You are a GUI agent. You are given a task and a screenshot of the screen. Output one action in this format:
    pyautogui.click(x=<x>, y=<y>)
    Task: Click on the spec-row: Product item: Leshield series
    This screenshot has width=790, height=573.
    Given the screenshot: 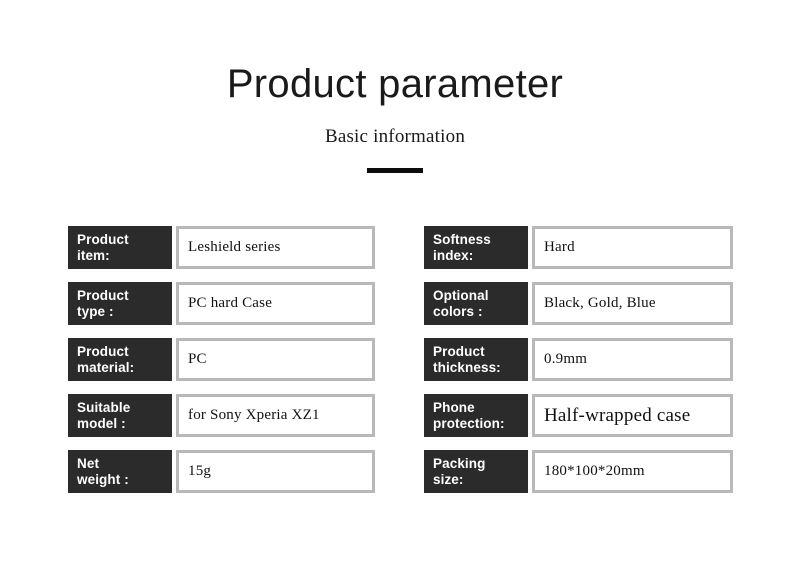 What is the action you would take?
    pyautogui.click(x=221, y=247)
    